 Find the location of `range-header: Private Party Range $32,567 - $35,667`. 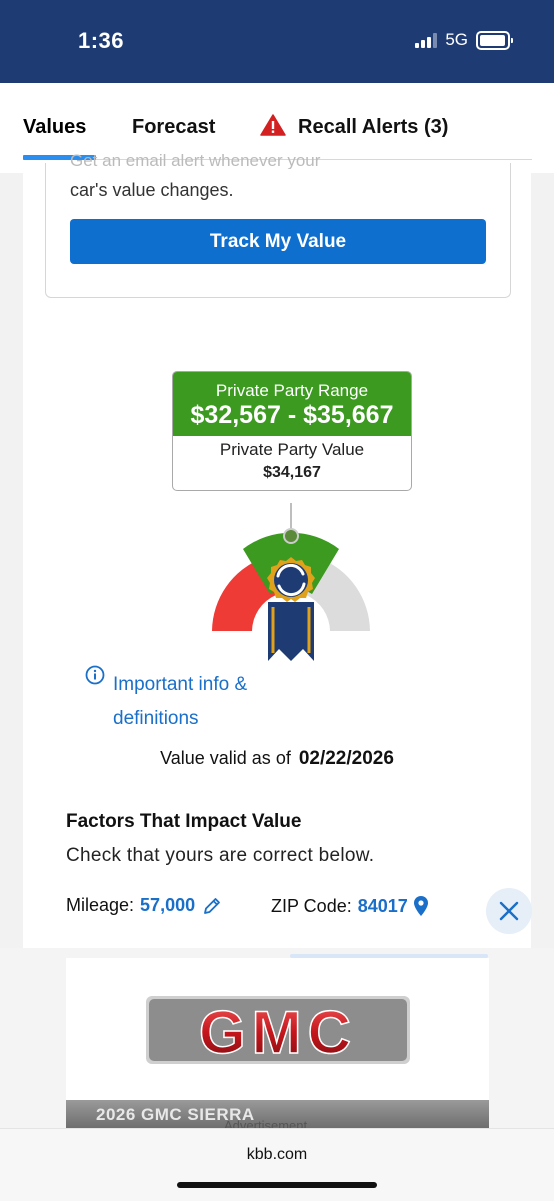

range-header: Private Party Range $32,567 - $35,667 is located at coordinates (292, 404).